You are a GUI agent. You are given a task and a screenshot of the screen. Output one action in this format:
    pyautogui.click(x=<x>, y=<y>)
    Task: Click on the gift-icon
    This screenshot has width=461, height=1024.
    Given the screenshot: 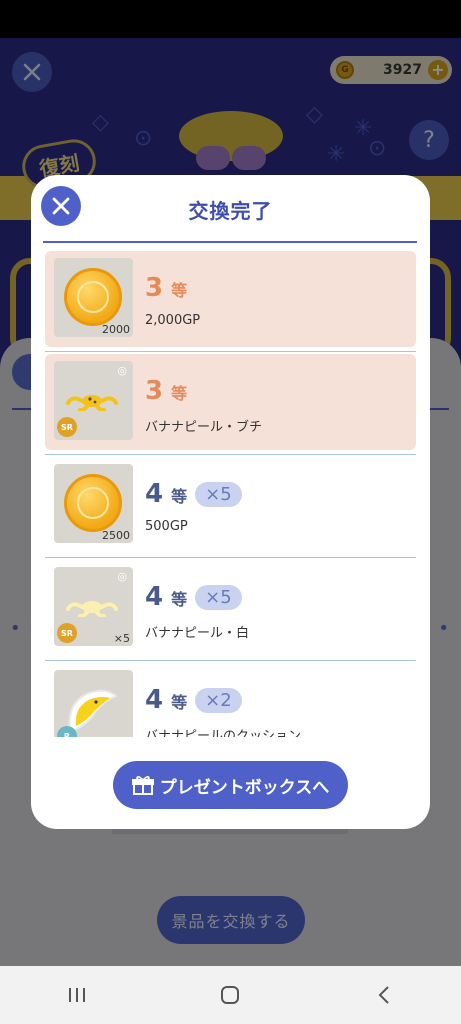 What is the action you would take?
    pyautogui.click(x=142, y=785)
    